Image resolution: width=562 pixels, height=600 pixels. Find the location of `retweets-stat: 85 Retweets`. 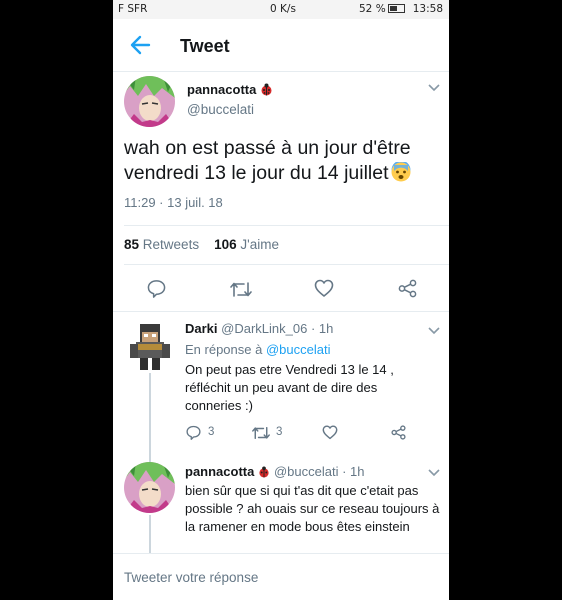

retweets-stat: 85 Retweets is located at coordinates (161, 244).